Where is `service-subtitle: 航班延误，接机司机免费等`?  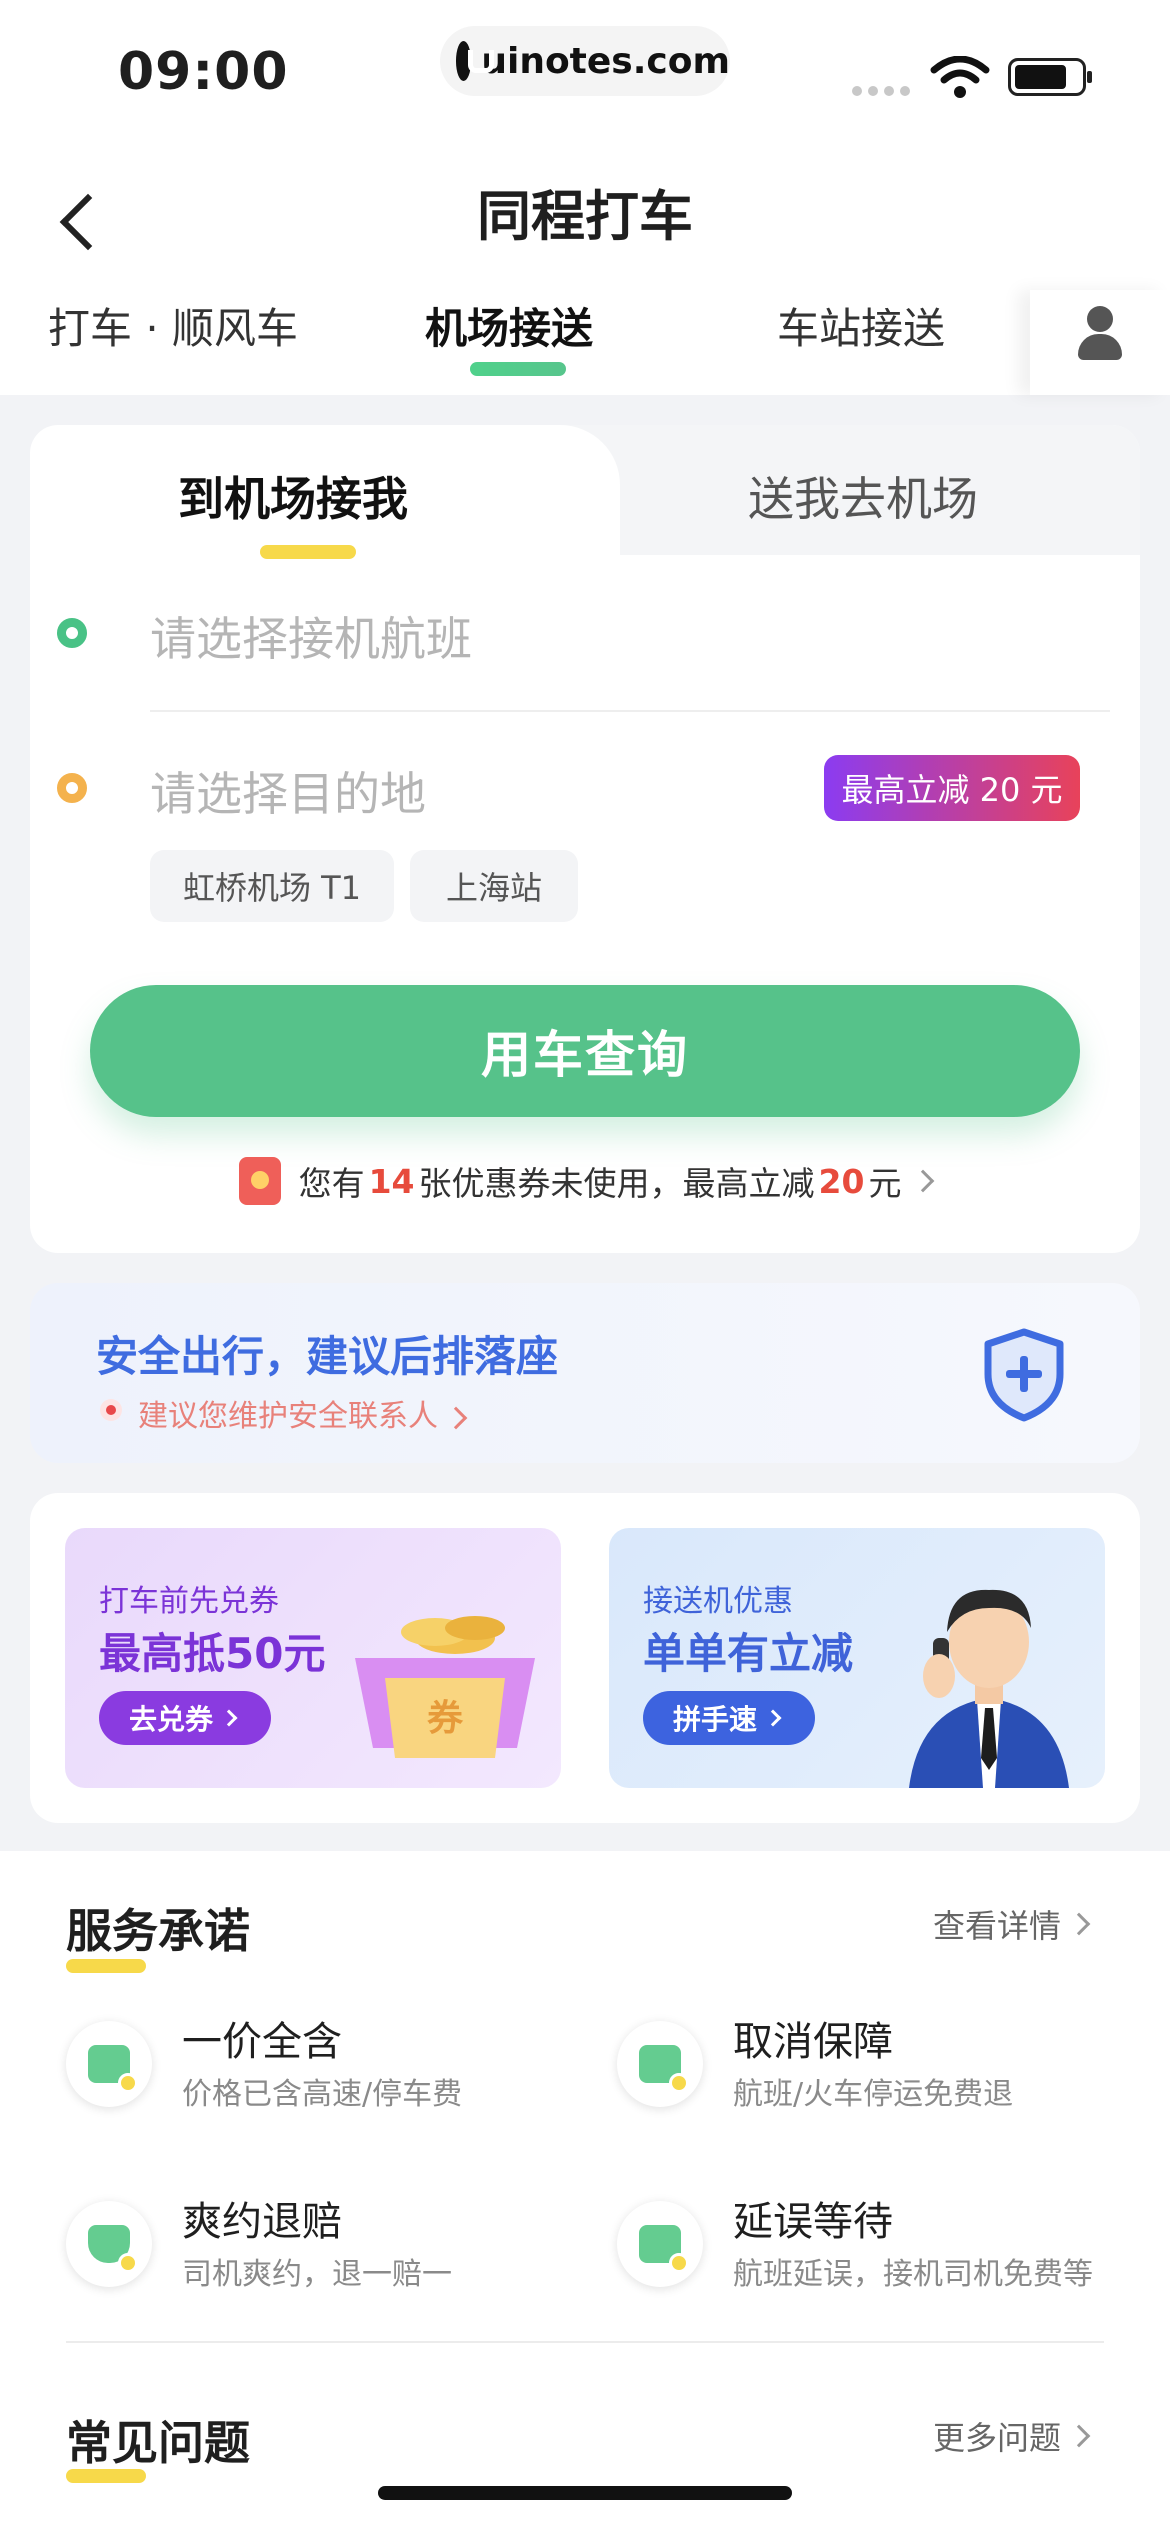
service-subtitle: 航班延误，接机司机免费等 is located at coordinates (913, 2274).